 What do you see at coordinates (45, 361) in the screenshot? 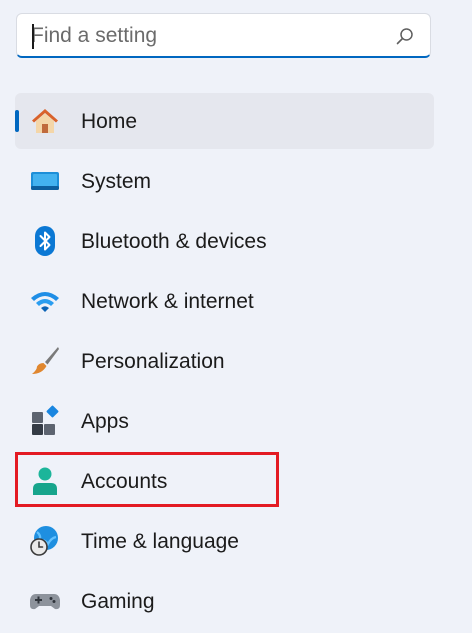
I see `paintbrush-icon` at bounding box center [45, 361].